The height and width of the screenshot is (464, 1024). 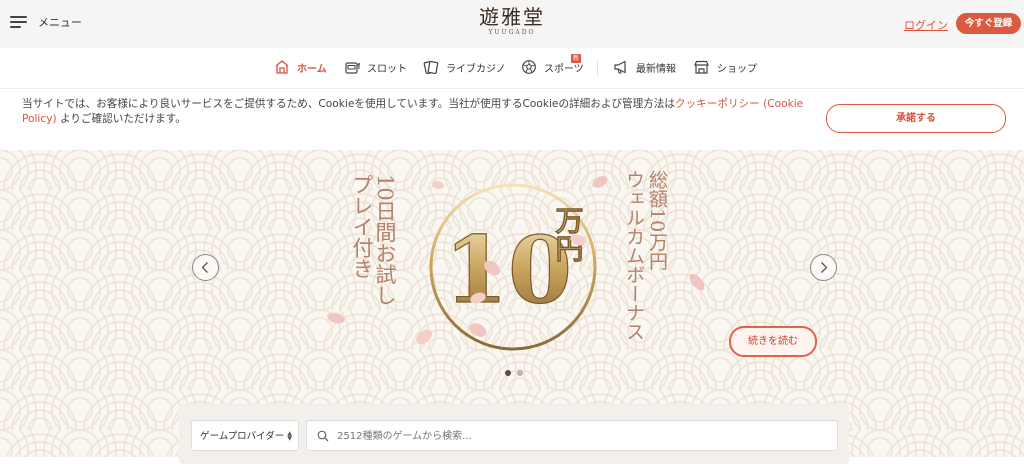 I want to click on banner-right-line1: 総額10万円, so click(x=657, y=220).